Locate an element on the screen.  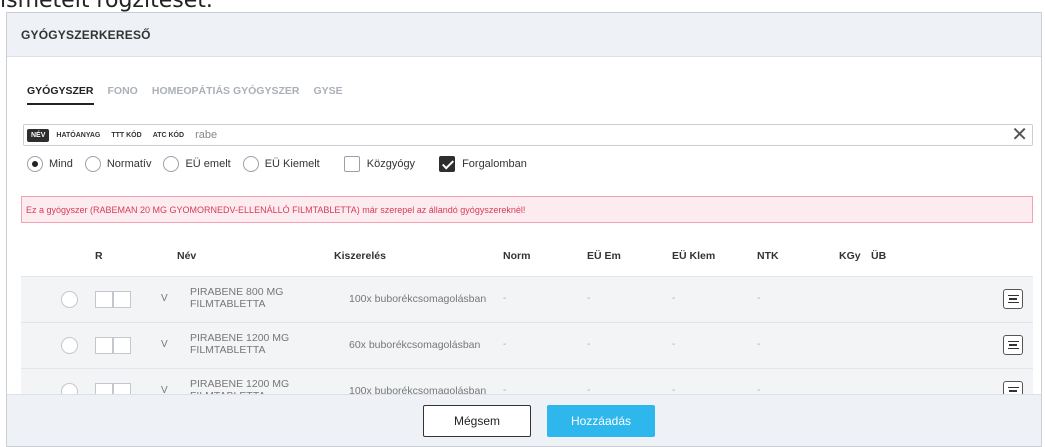
tab-gyse: GYSE is located at coordinates (327, 95).